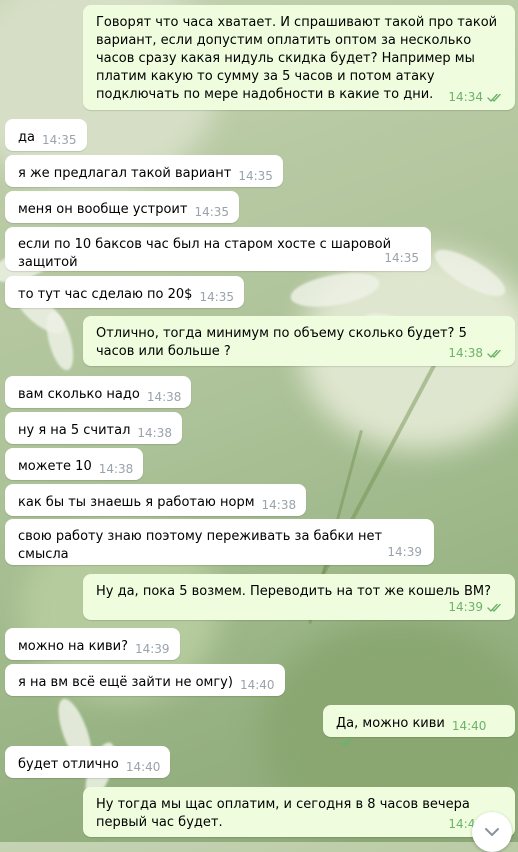 The image size is (518, 852). I want to click on message-incoming: будет отлично 14:40, so click(88, 762).